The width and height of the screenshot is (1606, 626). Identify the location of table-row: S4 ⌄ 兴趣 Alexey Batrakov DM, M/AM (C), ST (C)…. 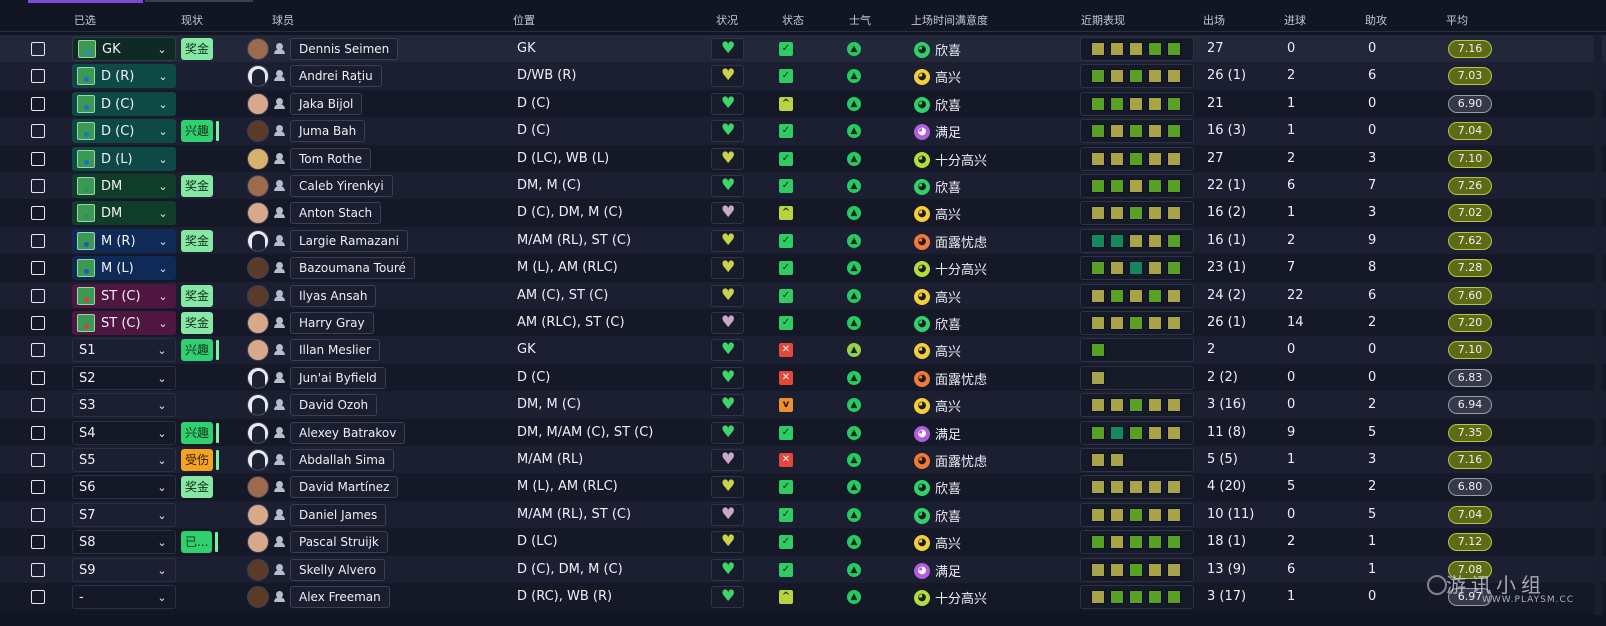
(803, 433).